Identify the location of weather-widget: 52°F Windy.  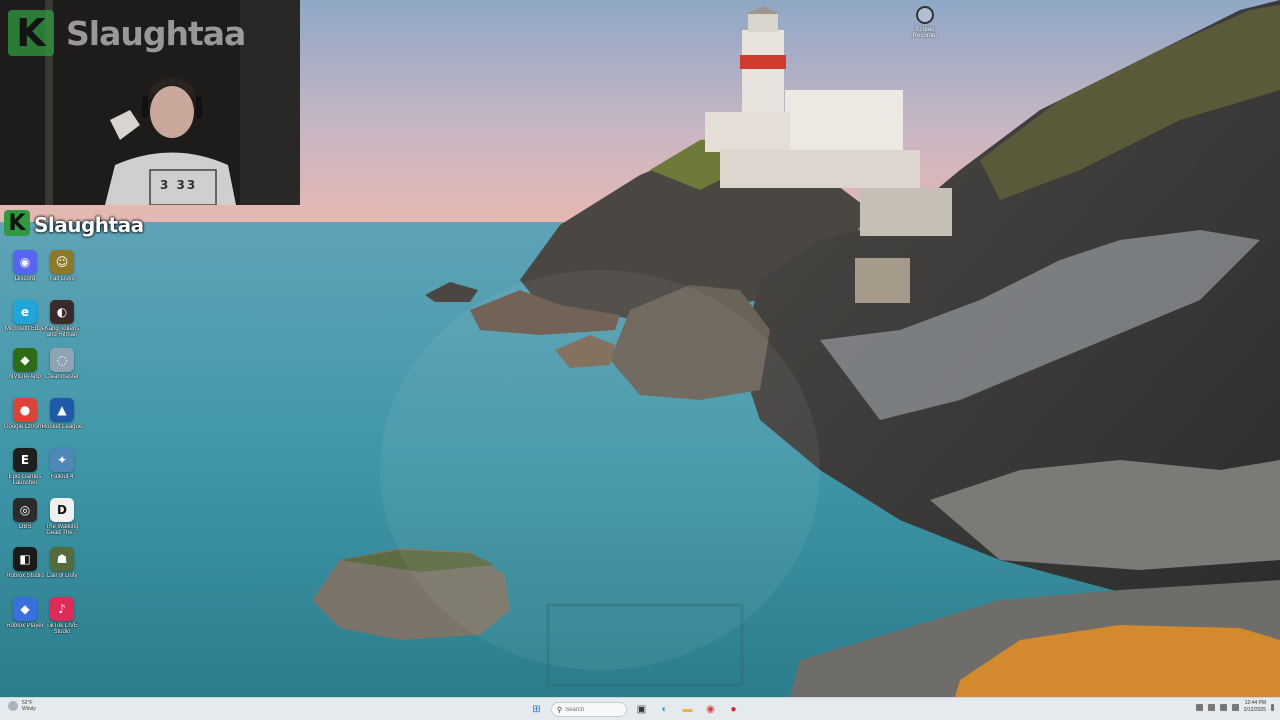
(22, 706).